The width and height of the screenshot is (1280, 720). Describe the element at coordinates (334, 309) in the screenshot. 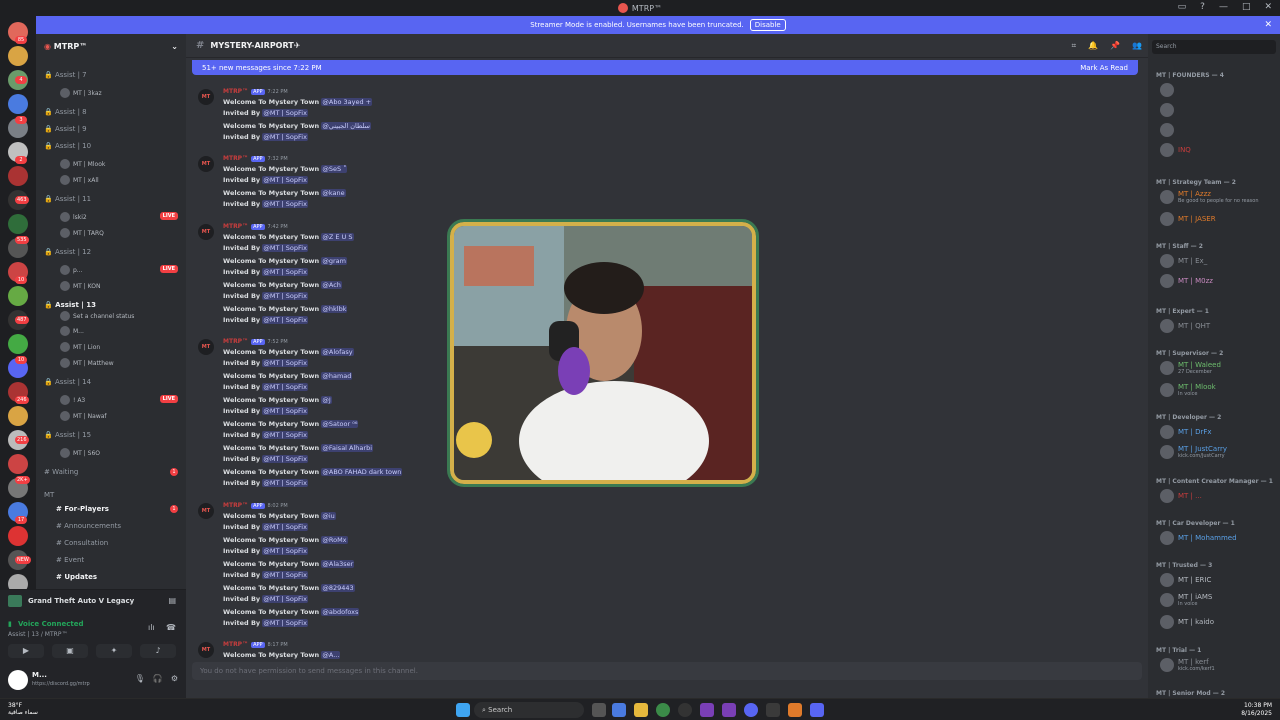

I see `user-mention: @hklbk` at that location.